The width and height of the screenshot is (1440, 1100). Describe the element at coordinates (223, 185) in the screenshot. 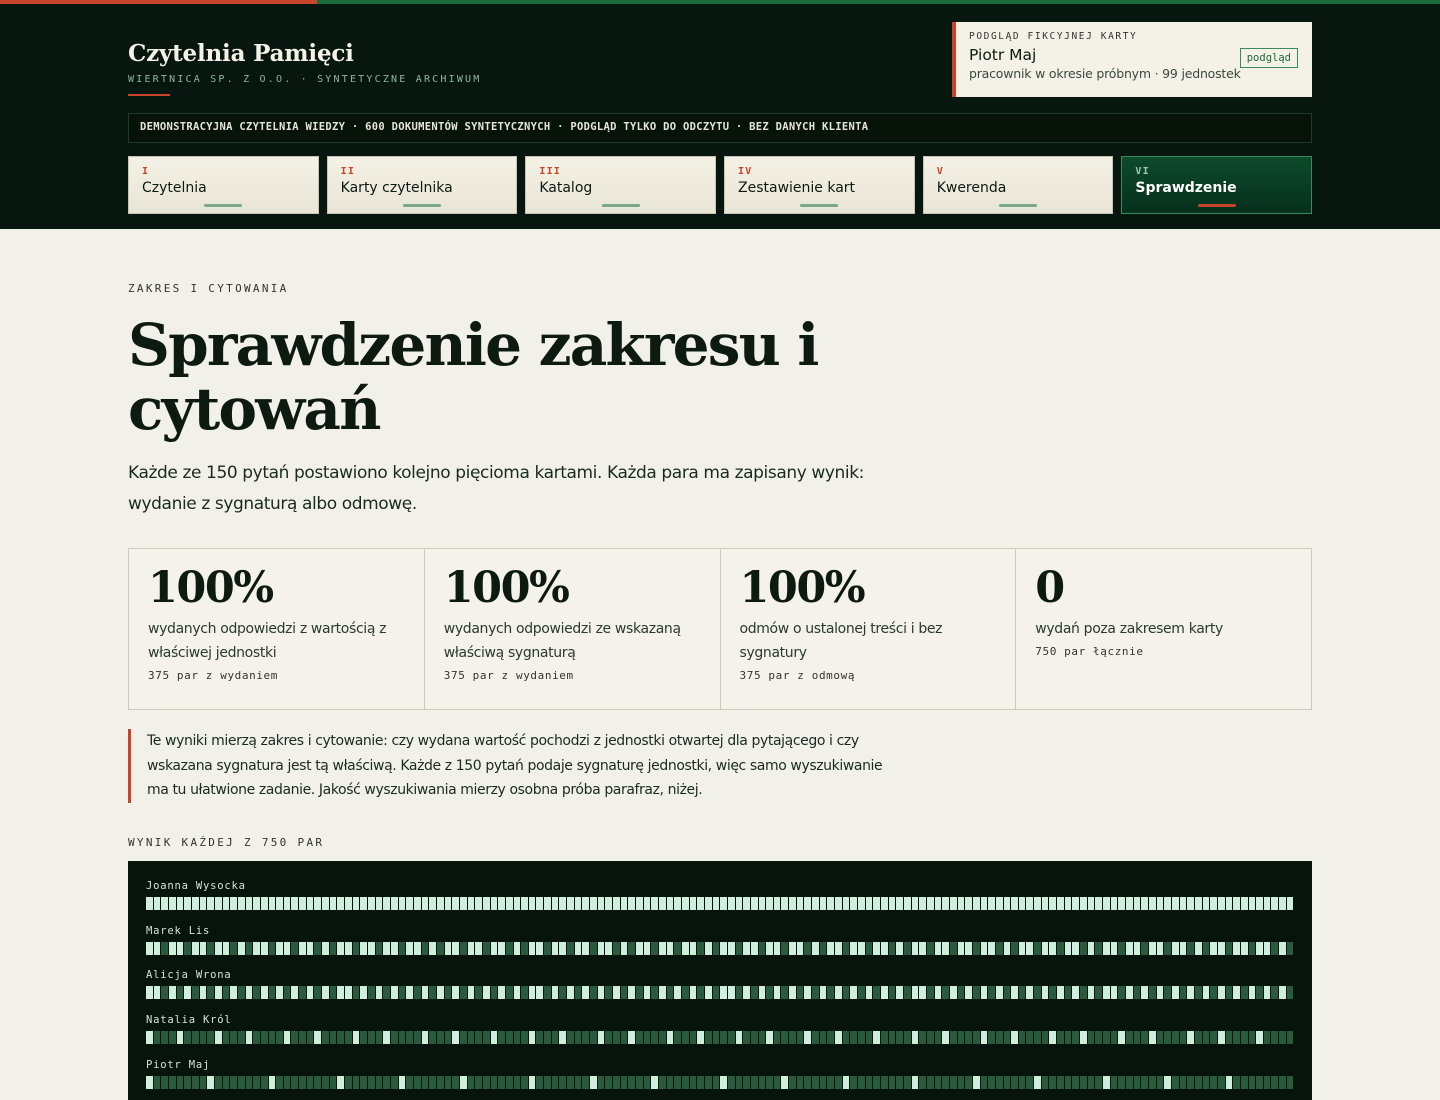

I see `tab-czytelnia: I Czytelnia` at that location.